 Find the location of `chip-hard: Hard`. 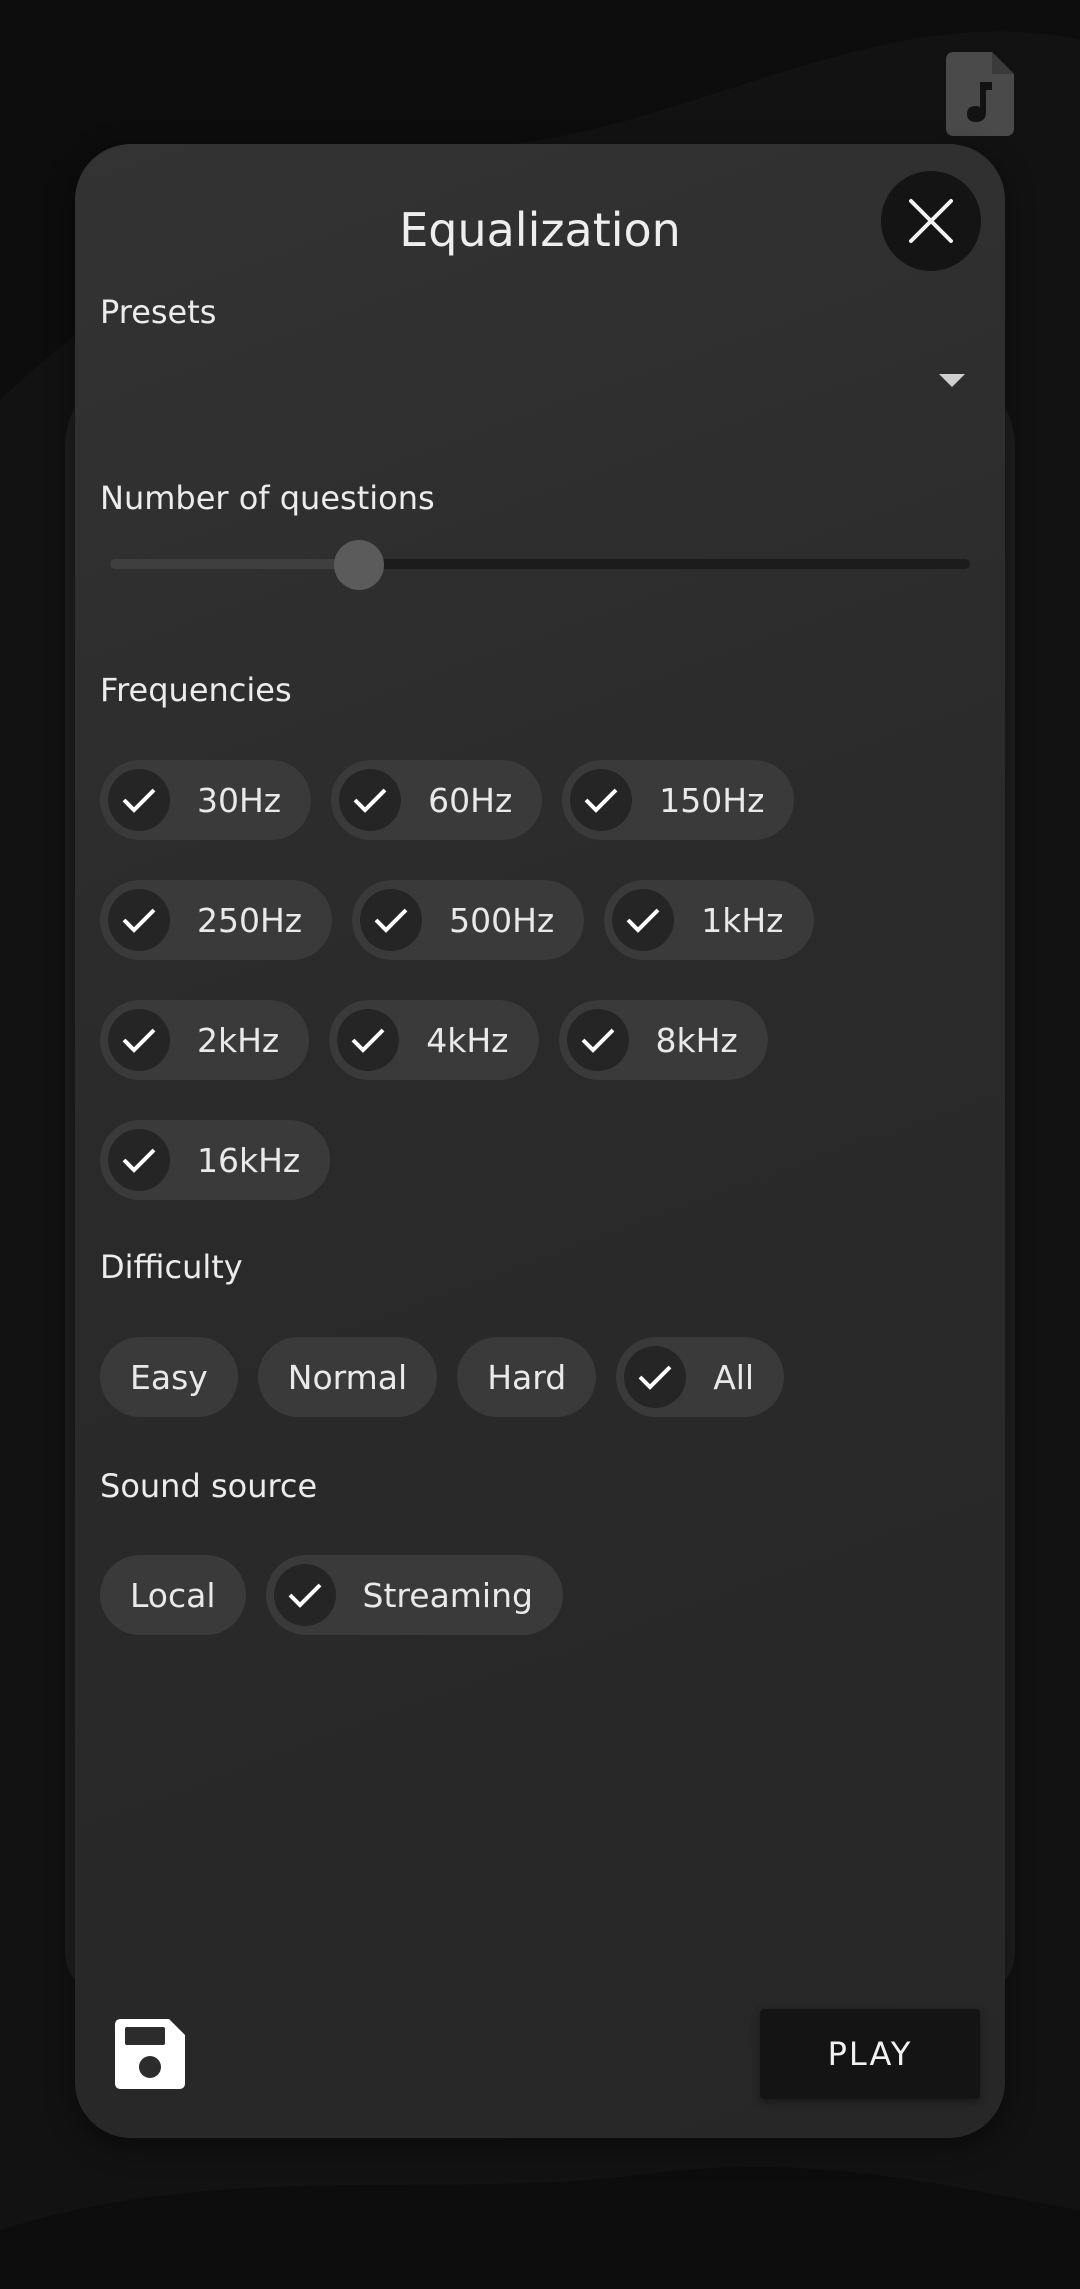

chip-hard: Hard is located at coordinates (527, 1377).